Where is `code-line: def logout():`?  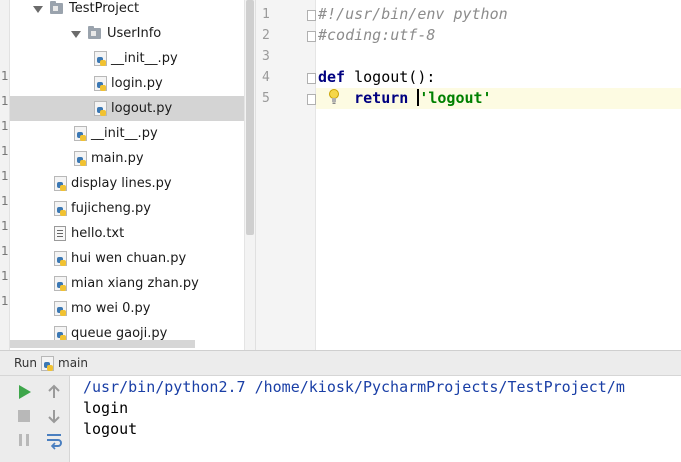 code-line: def logout(): is located at coordinates (376, 77).